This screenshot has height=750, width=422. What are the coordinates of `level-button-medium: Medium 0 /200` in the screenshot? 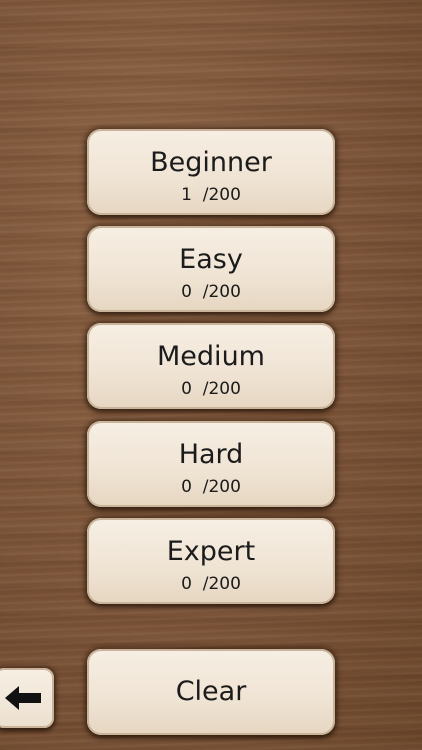 It's located at (211, 366).